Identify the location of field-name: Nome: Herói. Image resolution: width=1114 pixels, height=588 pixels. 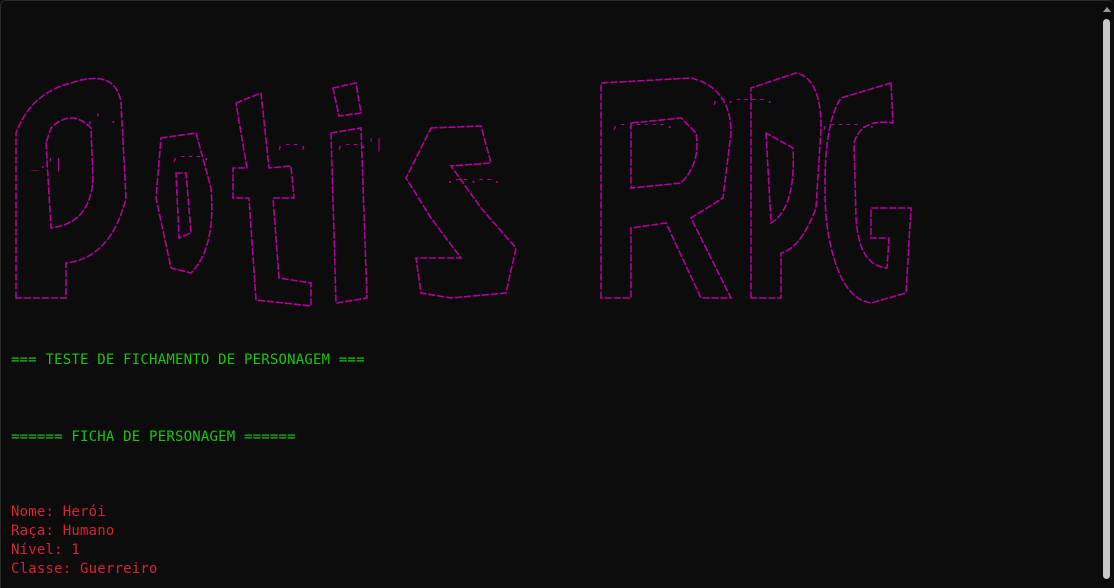
(58, 512).